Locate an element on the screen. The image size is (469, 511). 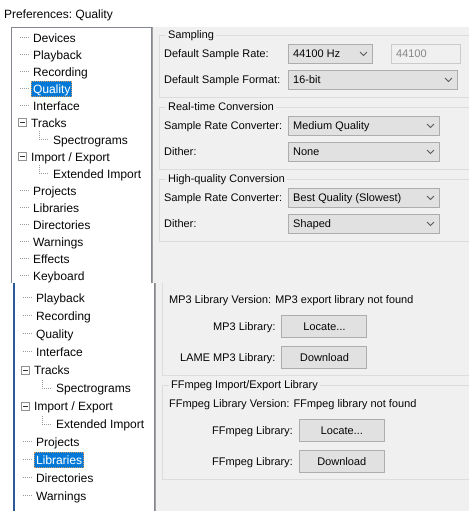
group-title: High-quality Conversion is located at coordinates (226, 179).